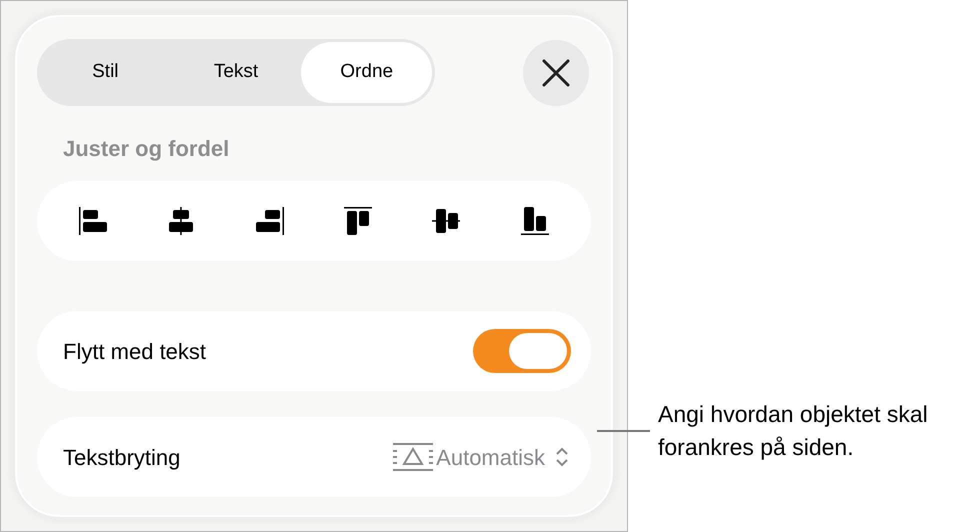  Describe the element at coordinates (556, 72) in the screenshot. I see `close-icon` at that location.